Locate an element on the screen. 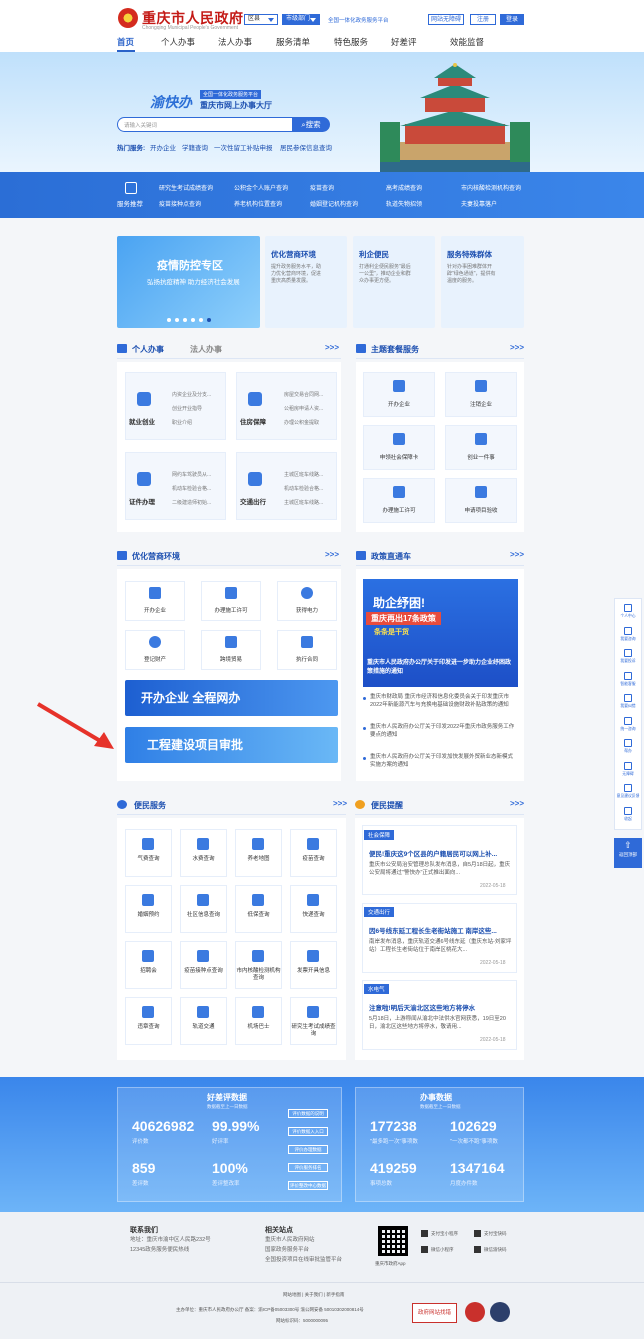 This screenshot has width=644, height=1339. sidebar-tool-label: 帮办 is located at coordinates (628, 751).